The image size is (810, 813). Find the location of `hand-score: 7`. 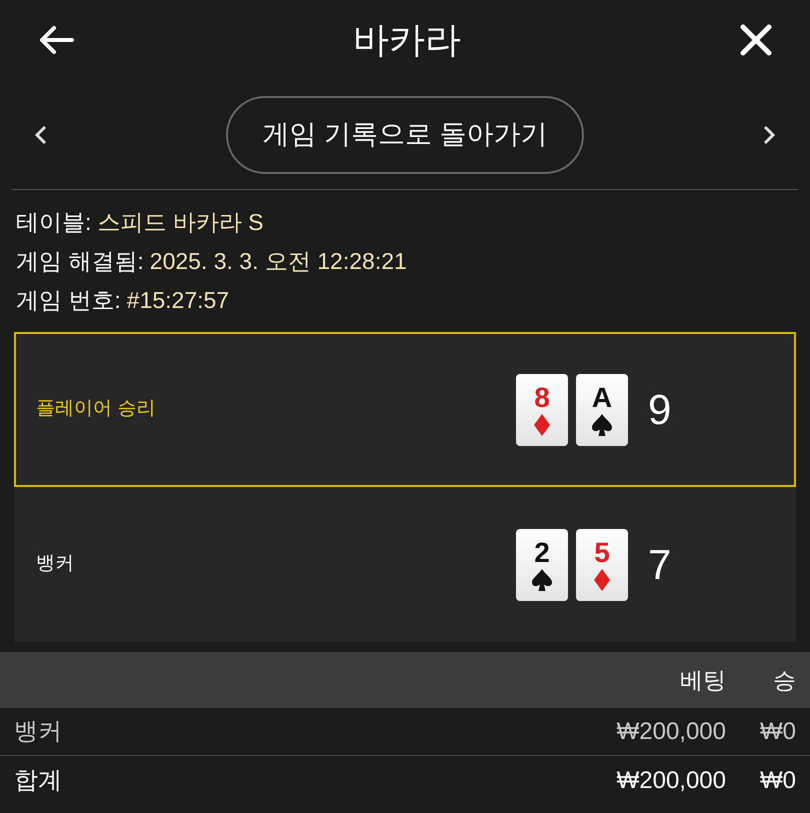

hand-score: 7 is located at coordinates (660, 565).